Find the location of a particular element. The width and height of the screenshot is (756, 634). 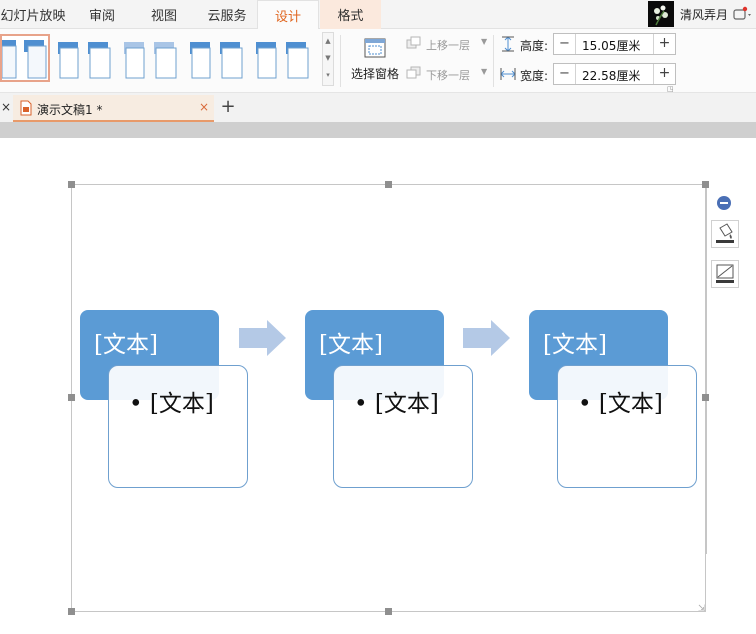

collapse-toolbar-icon is located at coordinates (724, 203).